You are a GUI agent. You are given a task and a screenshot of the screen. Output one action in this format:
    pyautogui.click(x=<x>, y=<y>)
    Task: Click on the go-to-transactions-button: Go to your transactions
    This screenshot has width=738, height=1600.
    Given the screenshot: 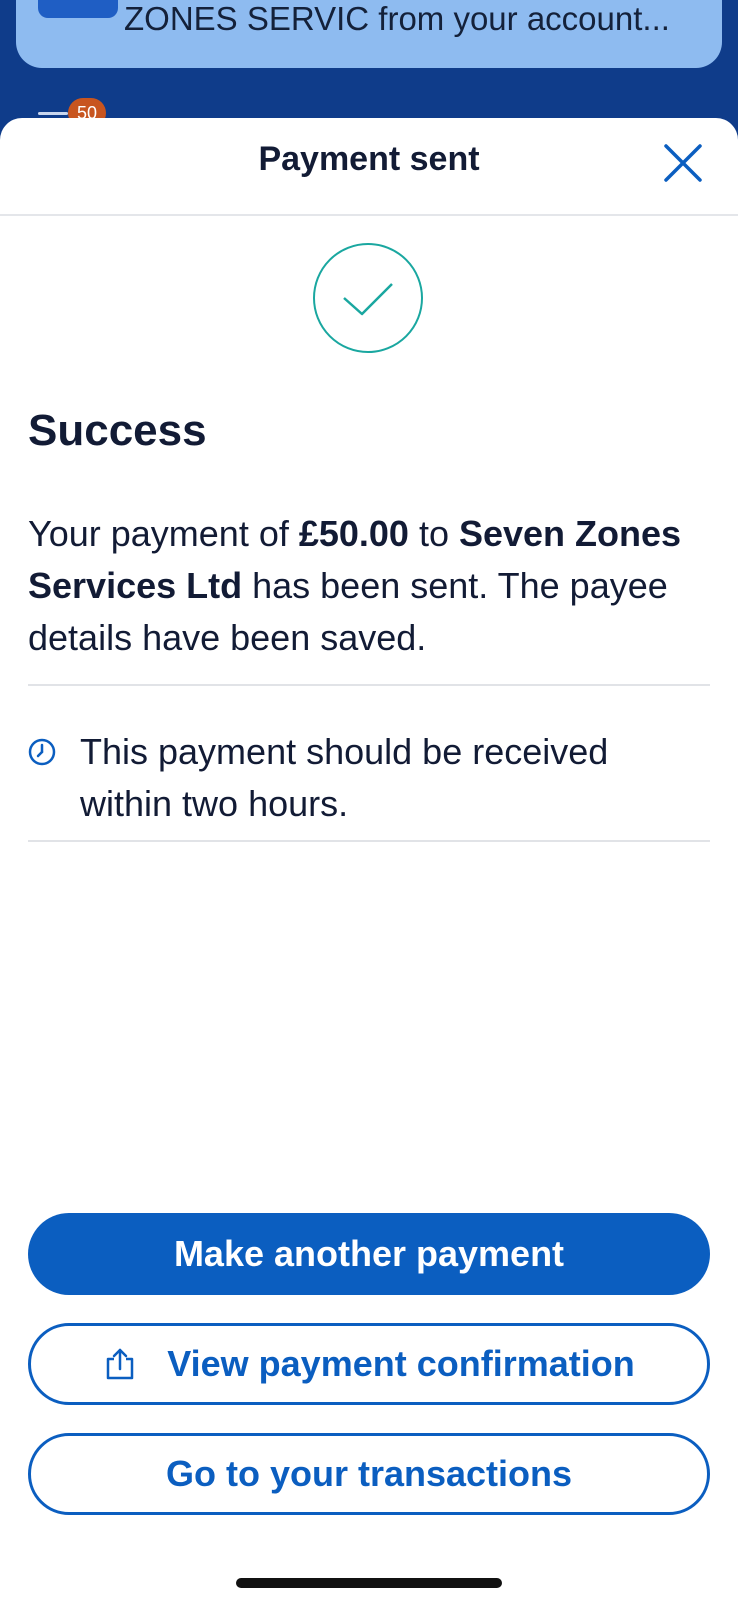 What is the action you would take?
    pyautogui.click(x=369, y=1474)
    